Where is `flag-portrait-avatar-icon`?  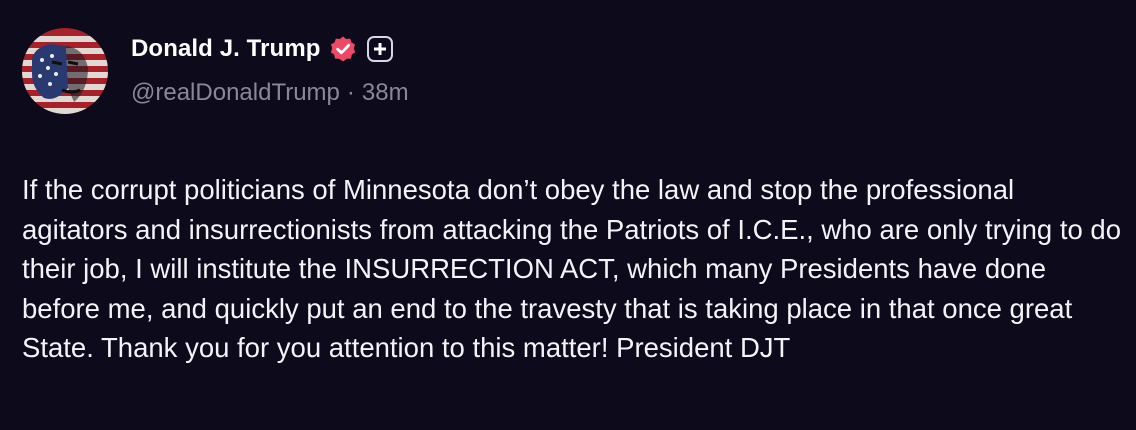
flag-portrait-avatar-icon is located at coordinates (65, 71).